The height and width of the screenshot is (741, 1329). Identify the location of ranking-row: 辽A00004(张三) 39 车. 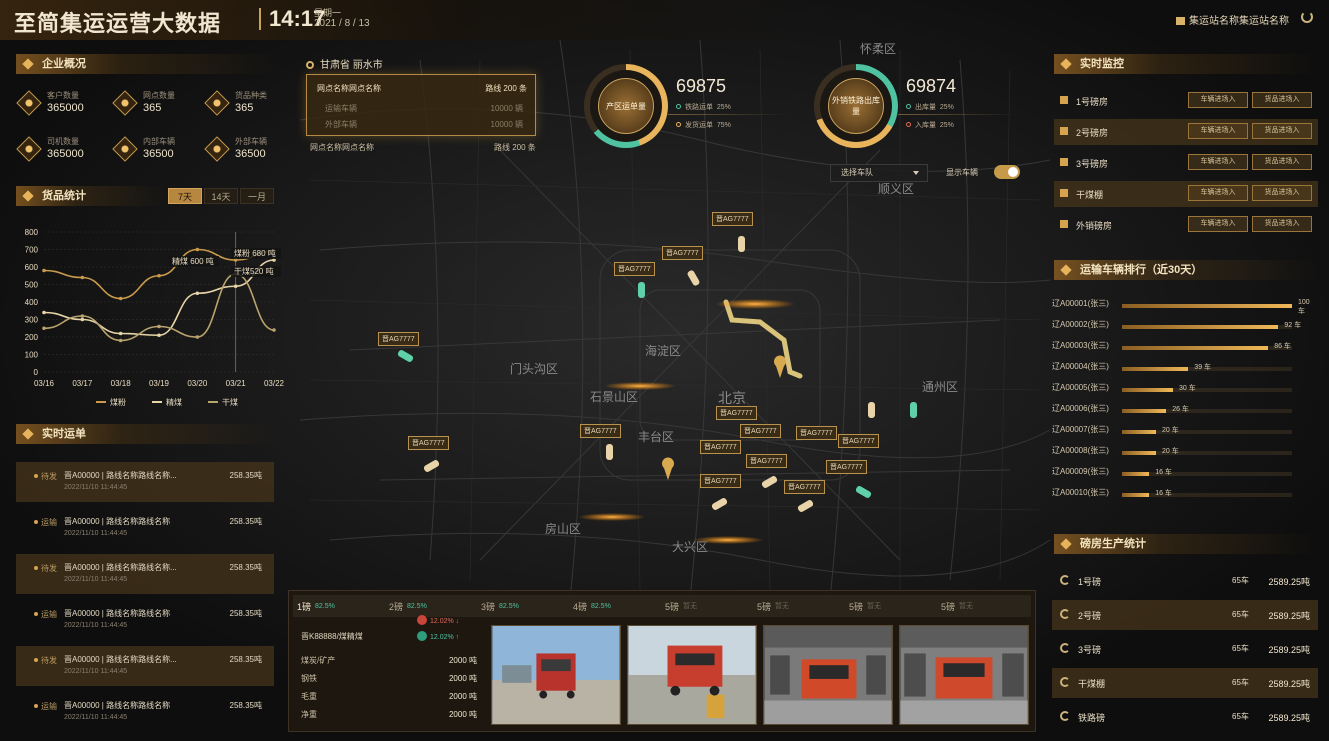
(1183, 369).